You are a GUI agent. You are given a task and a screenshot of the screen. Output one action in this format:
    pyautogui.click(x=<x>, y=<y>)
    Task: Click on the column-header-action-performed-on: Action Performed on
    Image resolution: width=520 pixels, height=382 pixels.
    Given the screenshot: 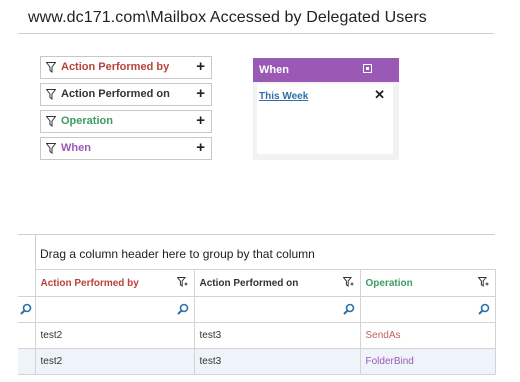 What is the action you would take?
    pyautogui.click(x=277, y=283)
    